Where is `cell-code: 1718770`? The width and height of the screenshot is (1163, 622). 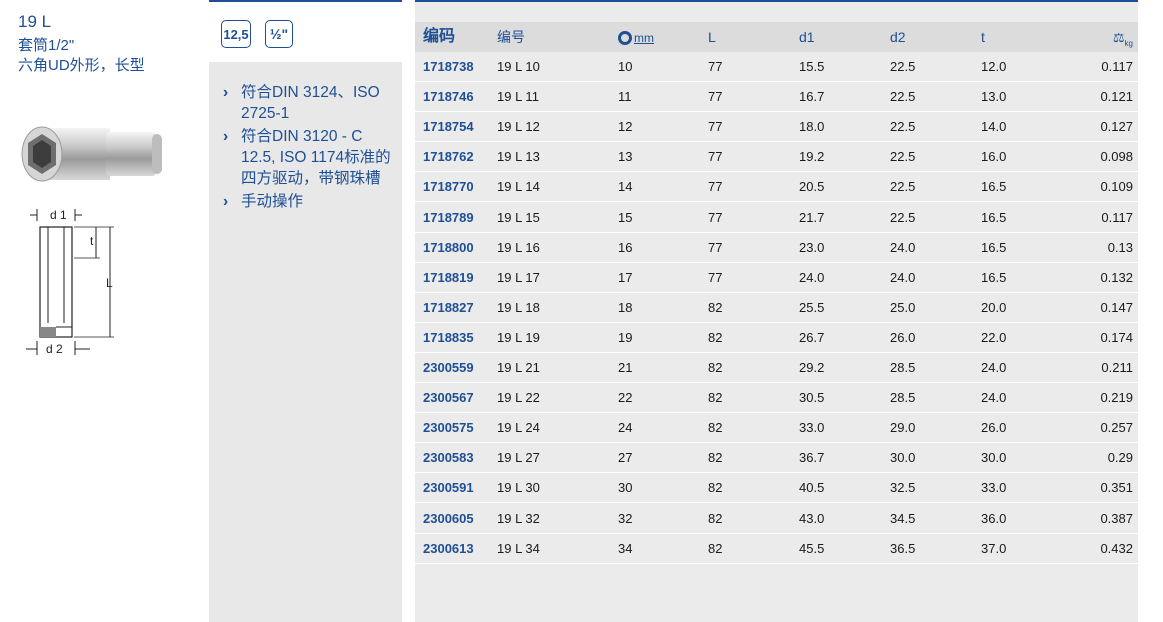 cell-code: 1718770 is located at coordinates (448, 187).